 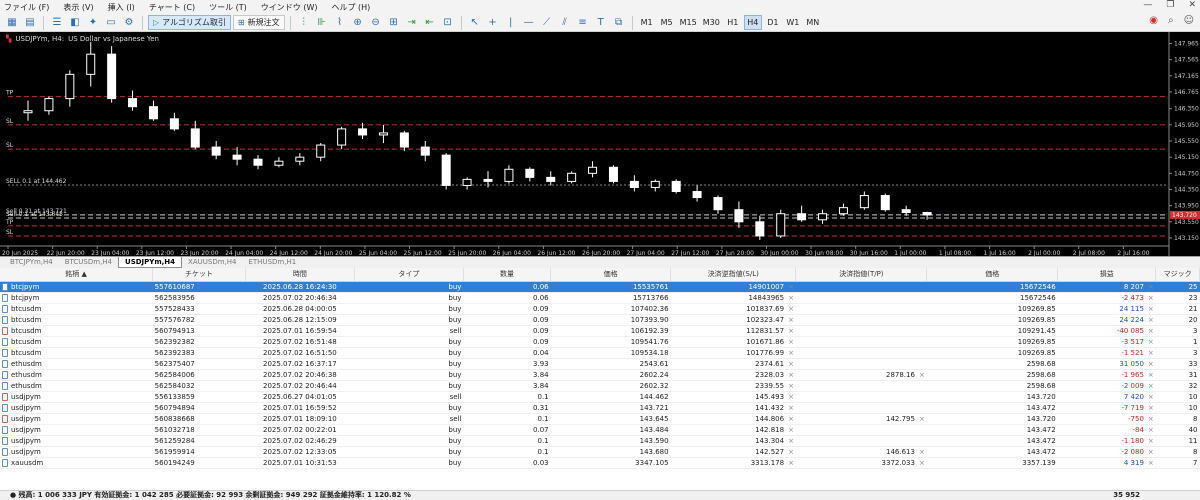 I want to click on menu-item-2: 挿入 (I), so click(x=121, y=7).